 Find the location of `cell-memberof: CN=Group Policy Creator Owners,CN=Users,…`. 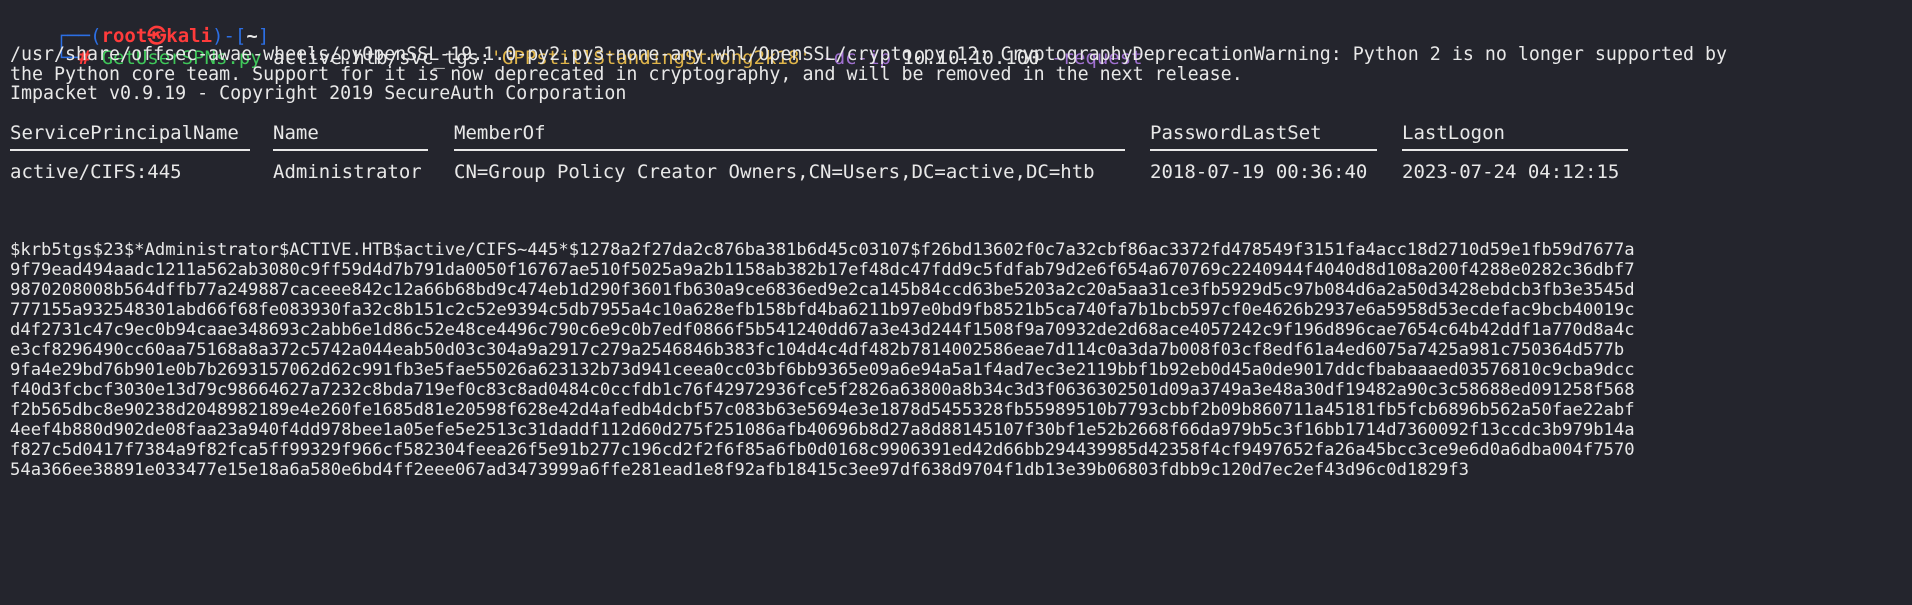

cell-memberof: CN=Group Policy Creator Owners,CN=Users,… is located at coordinates (774, 172).